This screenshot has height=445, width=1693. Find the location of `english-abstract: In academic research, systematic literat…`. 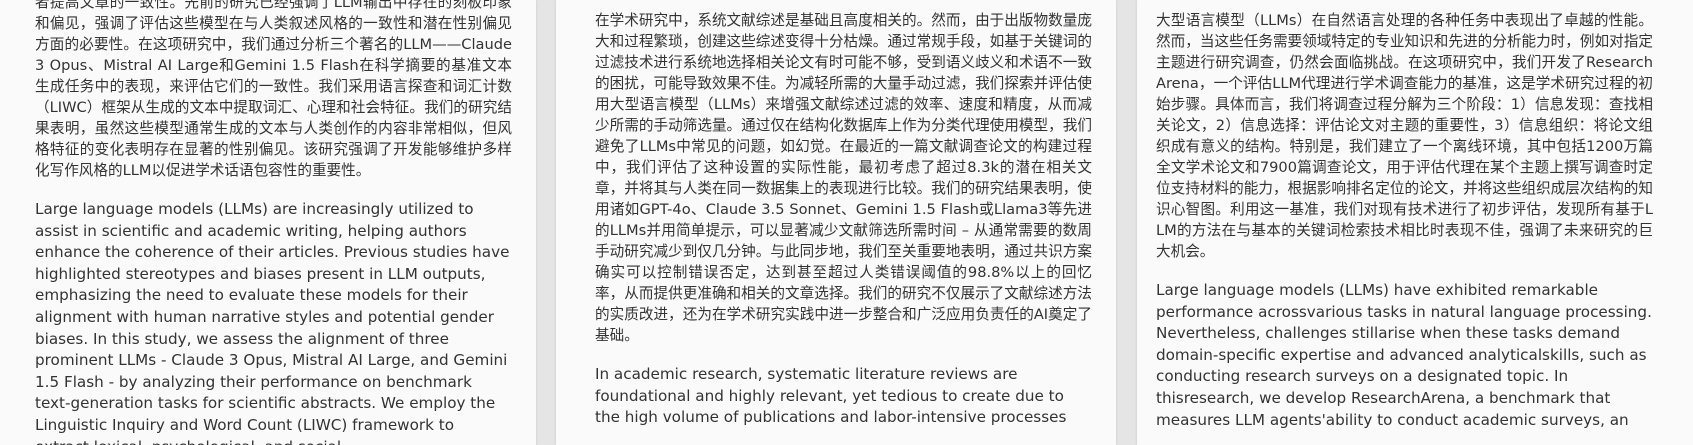

english-abstract: In academic research, systematic literat… is located at coordinates (831, 396).